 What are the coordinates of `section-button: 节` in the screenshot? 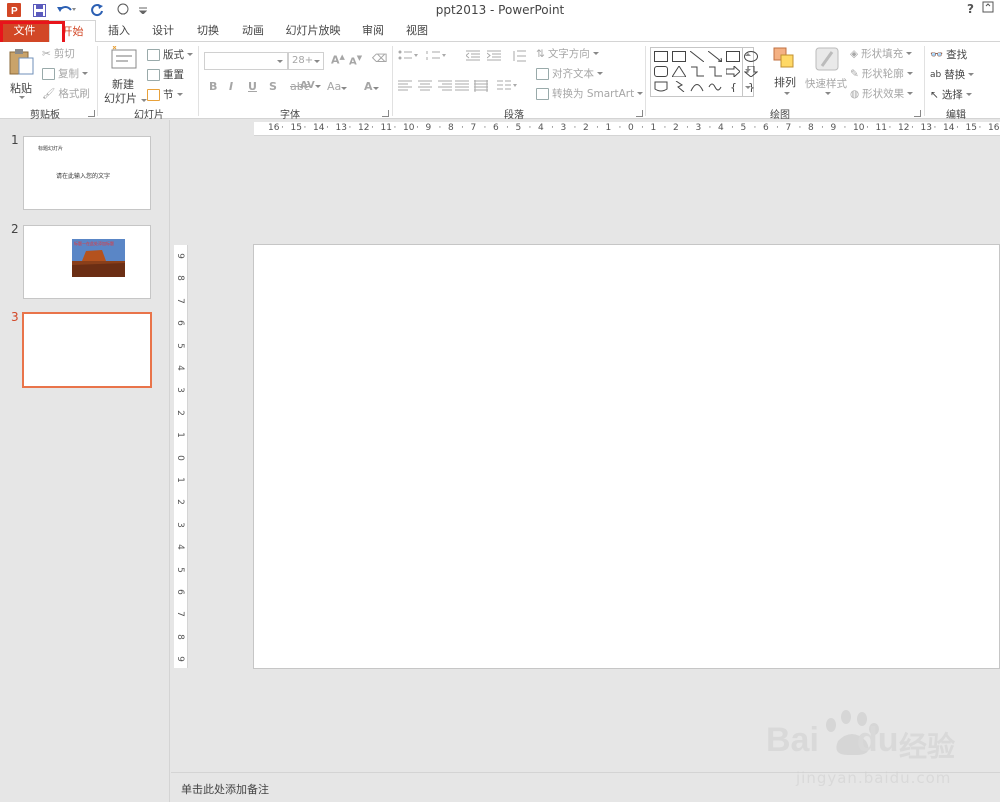 It's located at (165, 94).